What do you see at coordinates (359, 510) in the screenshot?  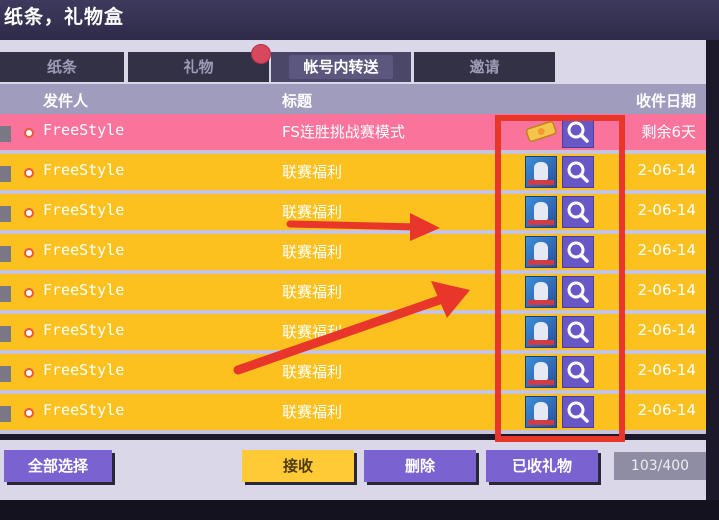 I see `bottom-strip` at bounding box center [359, 510].